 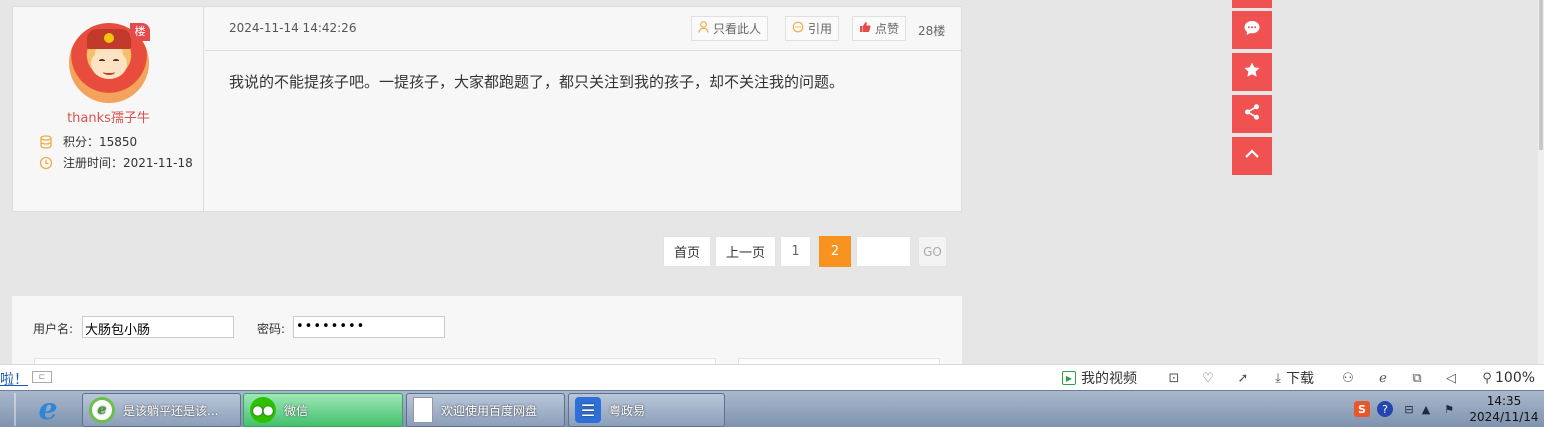 I want to click on window-tool-button: ⧉, so click(x=1417, y=378).